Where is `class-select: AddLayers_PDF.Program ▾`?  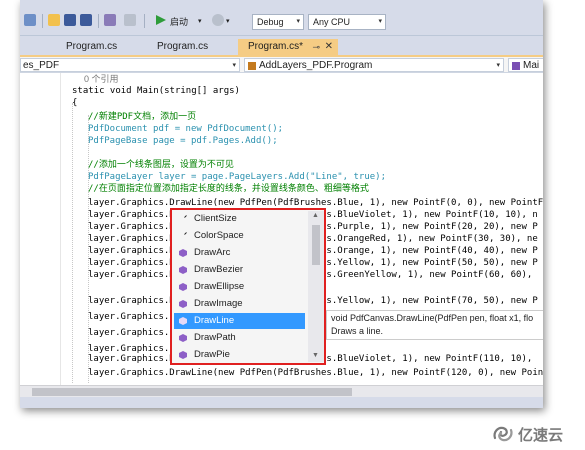 class-select: AddLayers_PDF.Program ▾ is located at coordinates (374, 65).